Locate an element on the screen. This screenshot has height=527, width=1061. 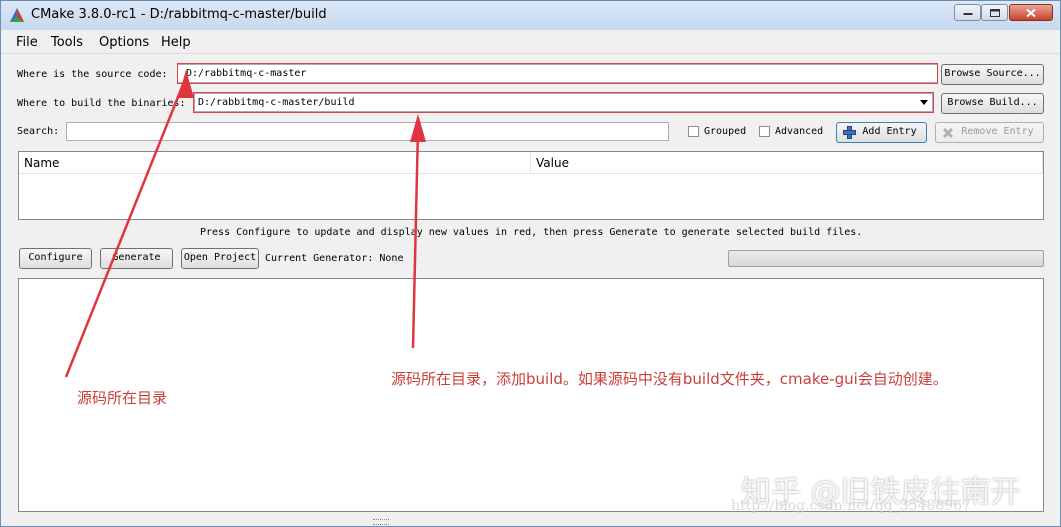
source-arrow is located at coordinates (125, 229).